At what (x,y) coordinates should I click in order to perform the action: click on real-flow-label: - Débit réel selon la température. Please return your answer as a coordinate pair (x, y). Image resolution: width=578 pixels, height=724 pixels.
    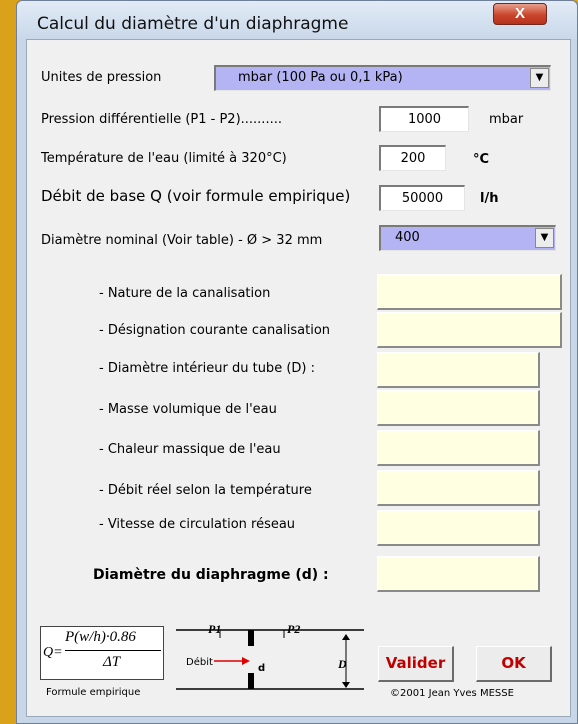
    Looking at the image, I should click on (205, 490).